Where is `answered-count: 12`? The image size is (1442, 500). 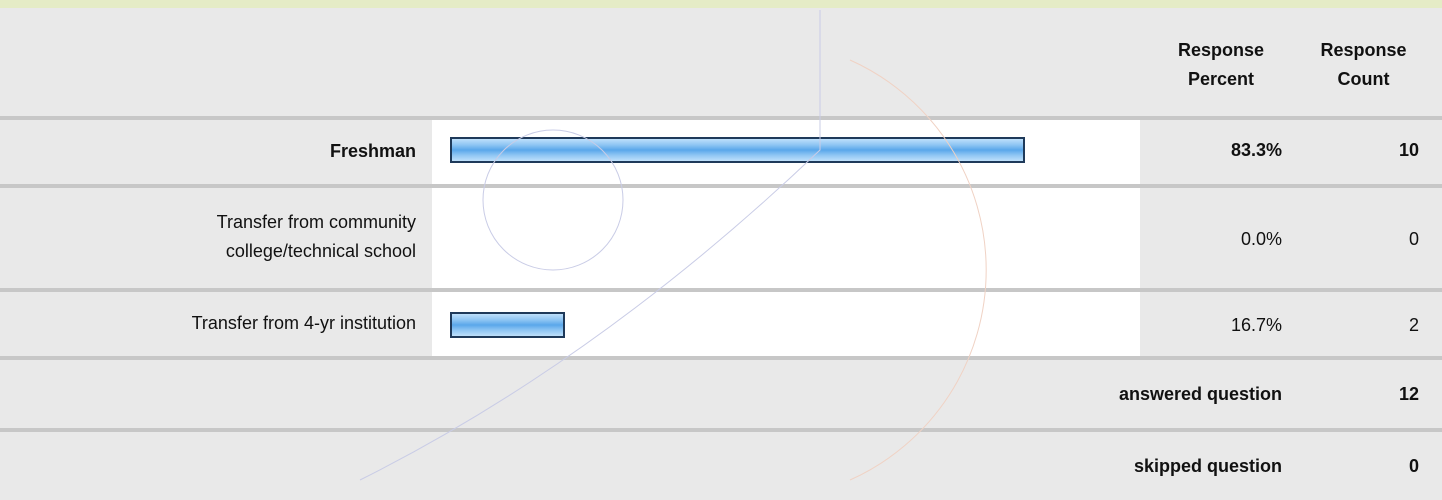
answered-count: 12 is located at coordinates (1408, 394).